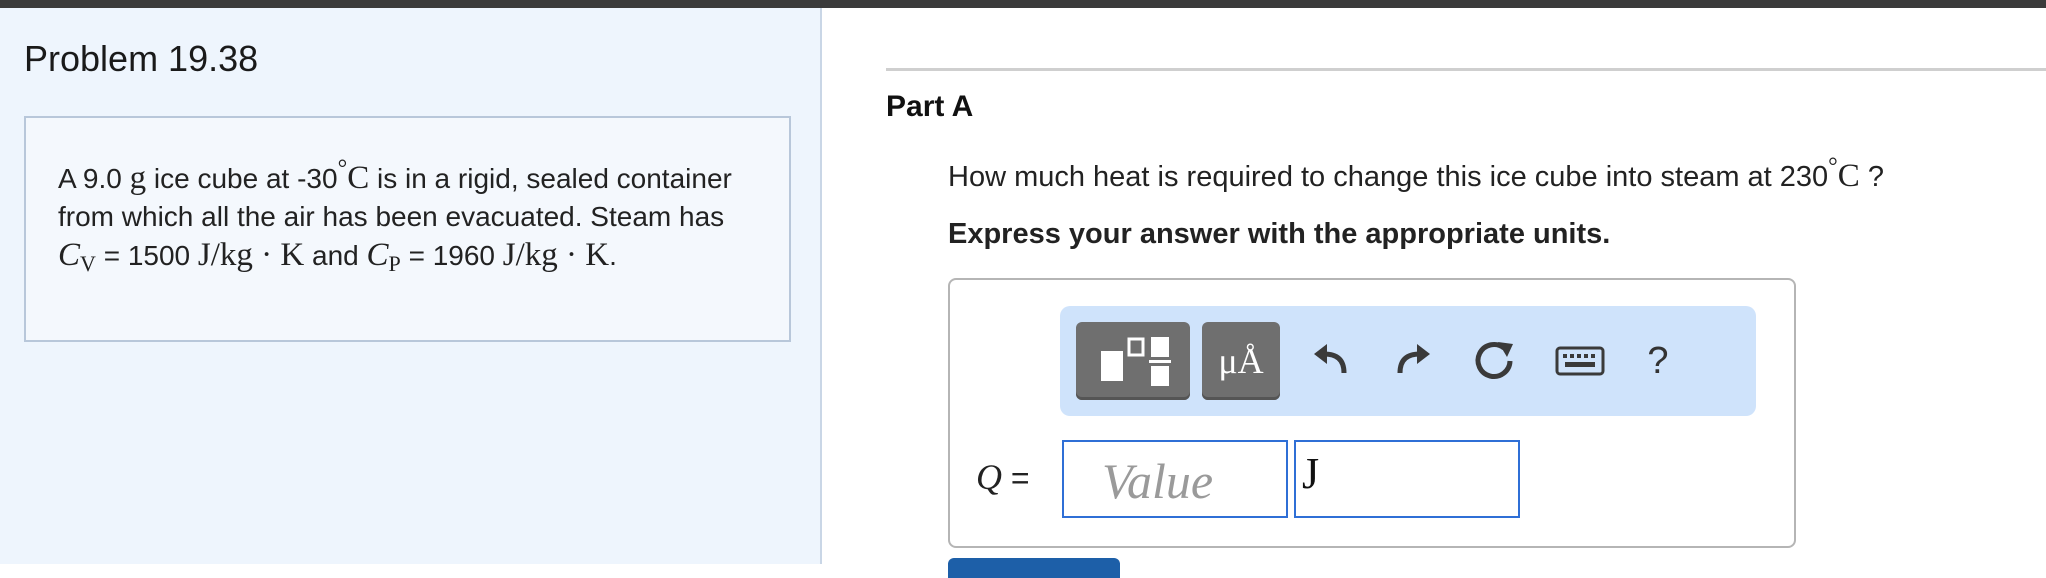  I want to click on redo-button, so click(1412, 361).